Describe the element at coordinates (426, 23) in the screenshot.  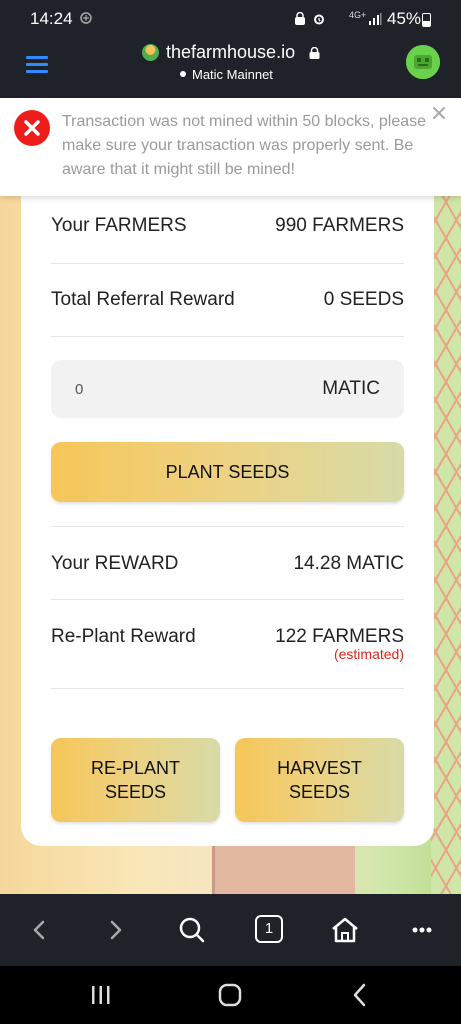
I see `battery-fill` at that location.